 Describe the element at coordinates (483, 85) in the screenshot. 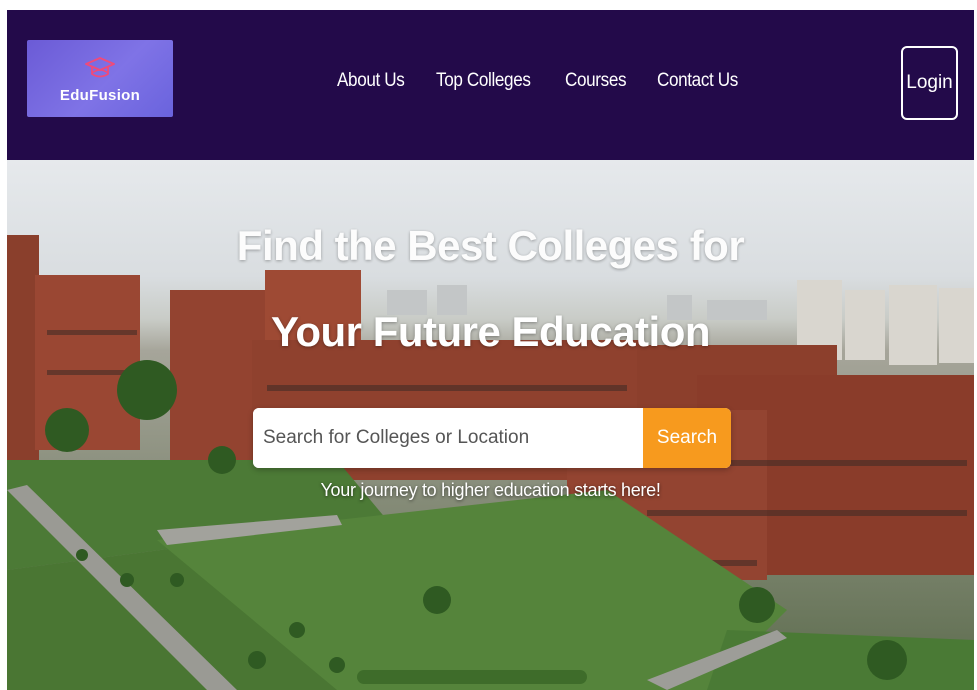

I see `nav-top-colleges: Top Colleges` at that location.